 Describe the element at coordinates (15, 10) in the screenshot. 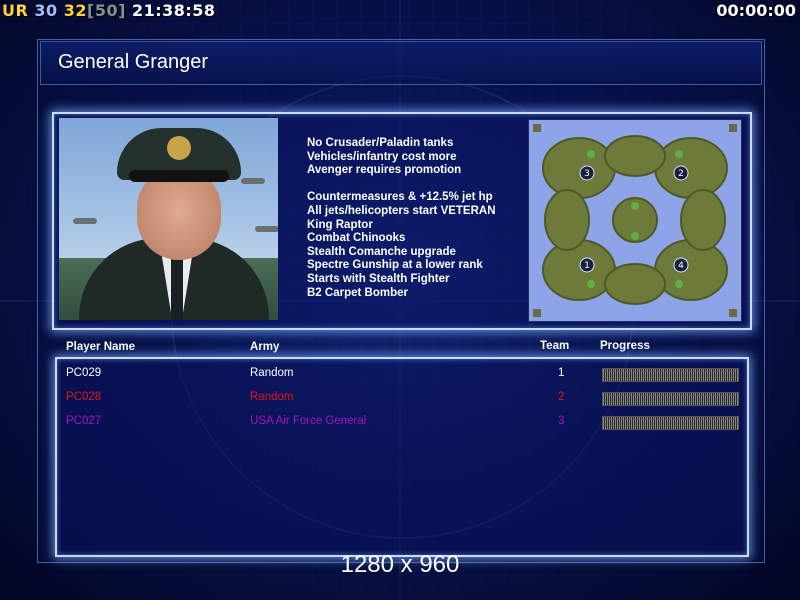

I see `hud-ur-label: UR` at that location.